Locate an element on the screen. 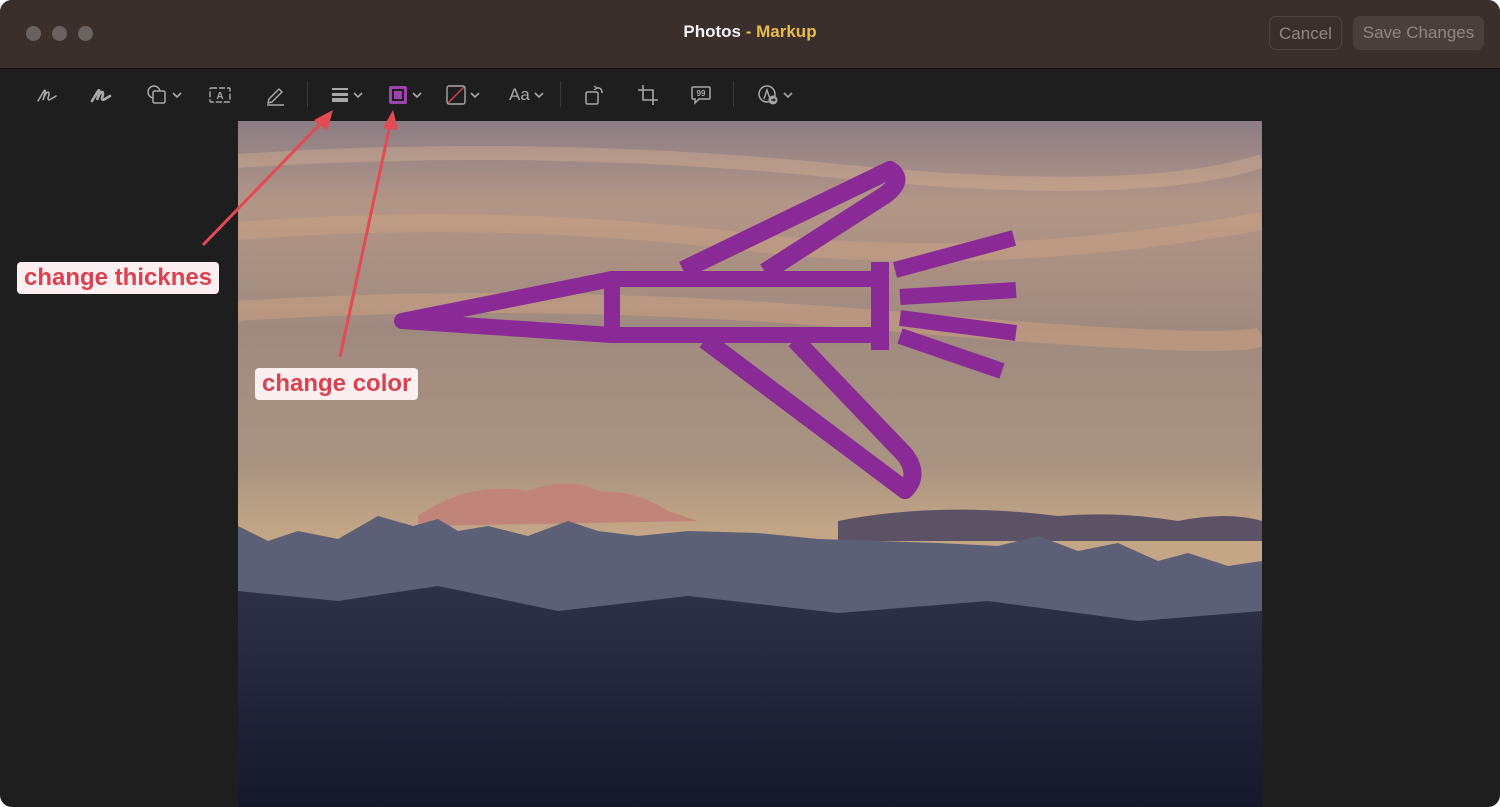 Image resolution: width=1500 pixels, height=807 pixels. save-changes-button: Save Changes is located at coordinates (1418, 33).